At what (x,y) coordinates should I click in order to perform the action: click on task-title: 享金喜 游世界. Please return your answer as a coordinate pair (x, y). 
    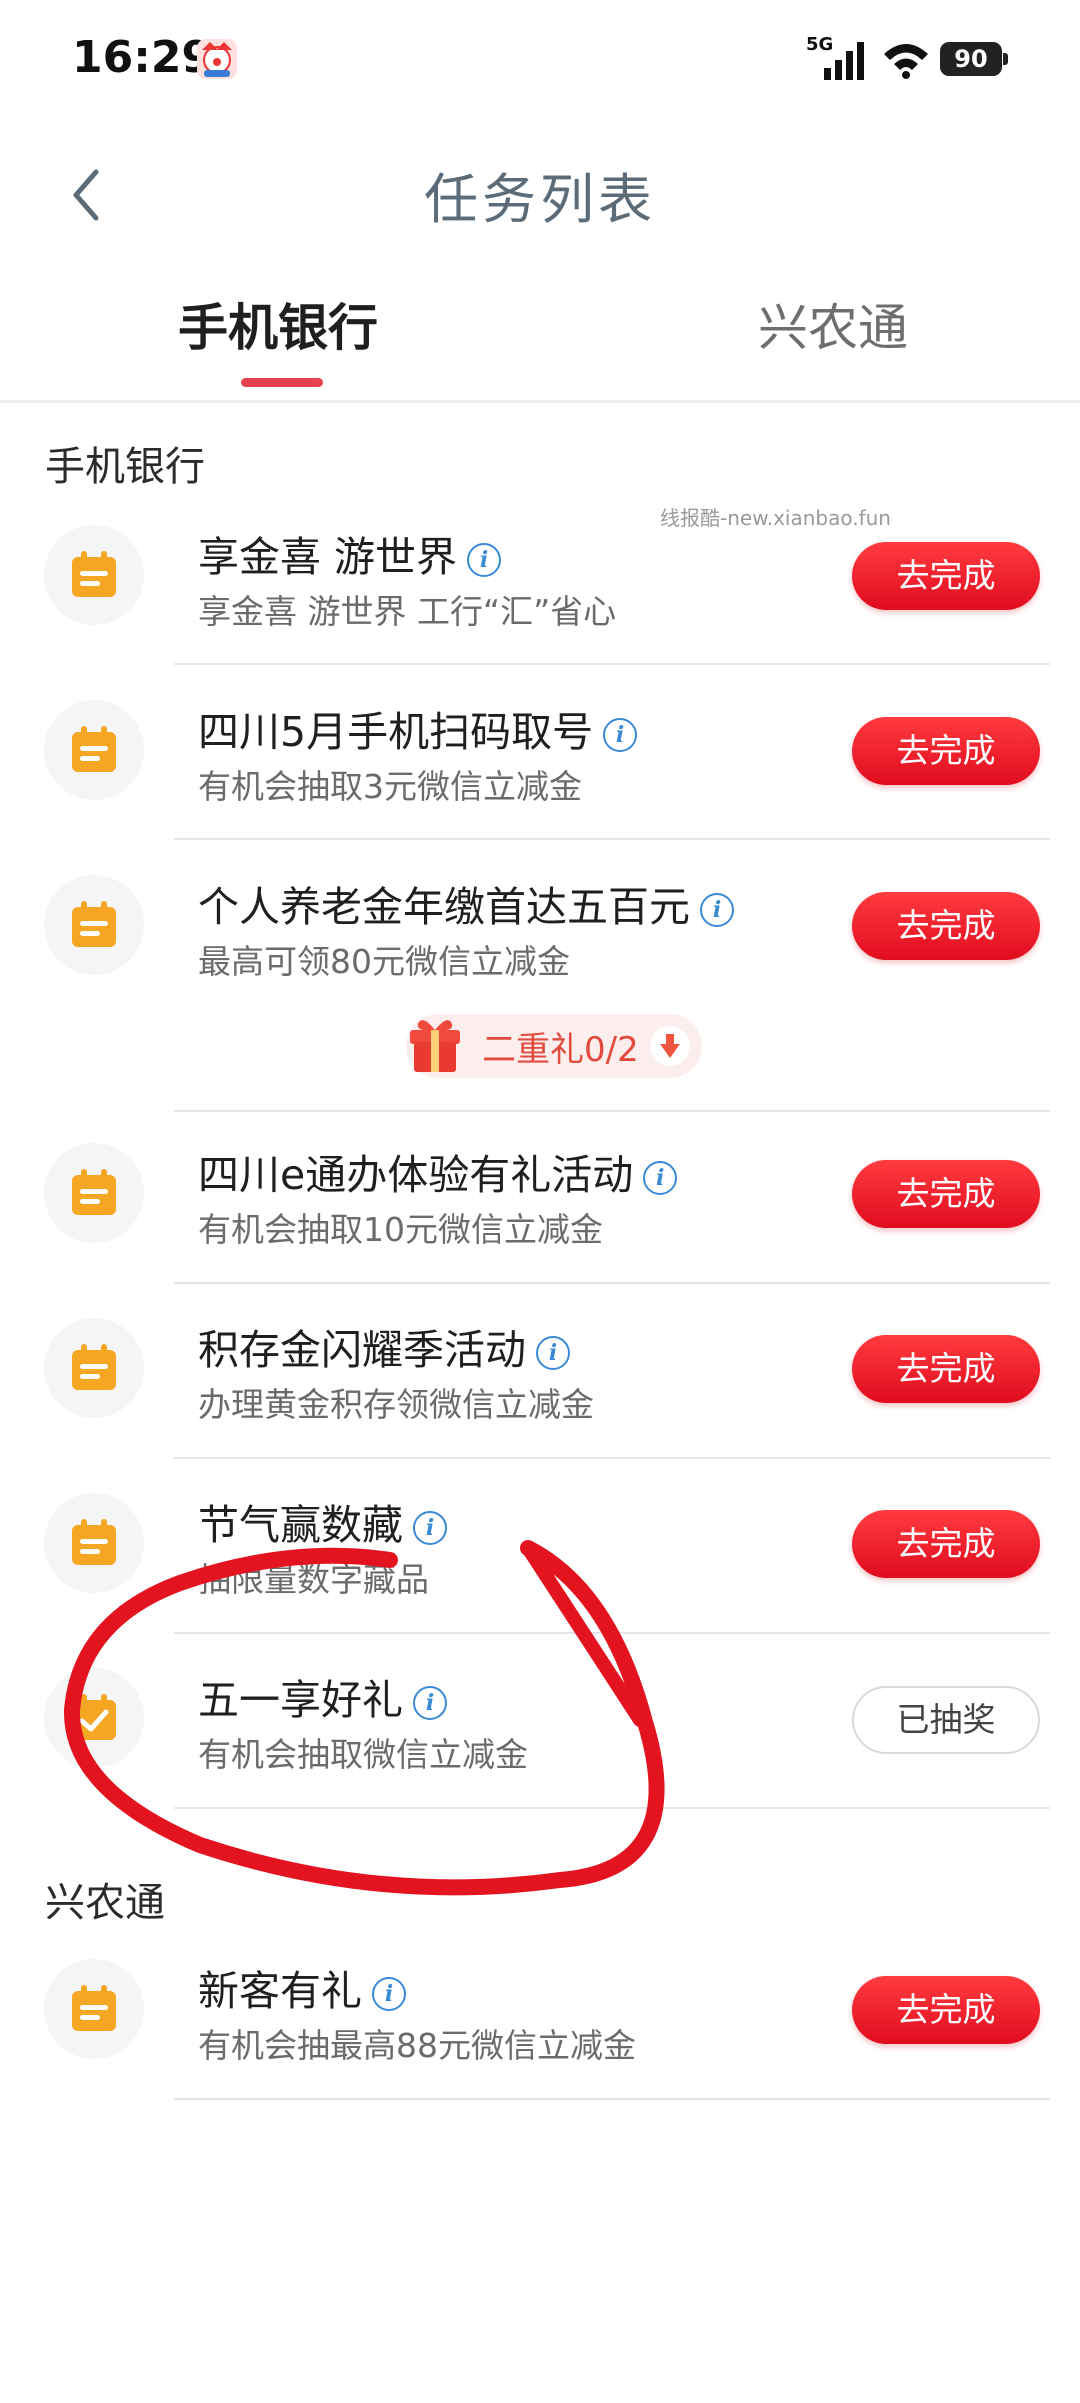
    Looking at the image, I should click on (328, 557).